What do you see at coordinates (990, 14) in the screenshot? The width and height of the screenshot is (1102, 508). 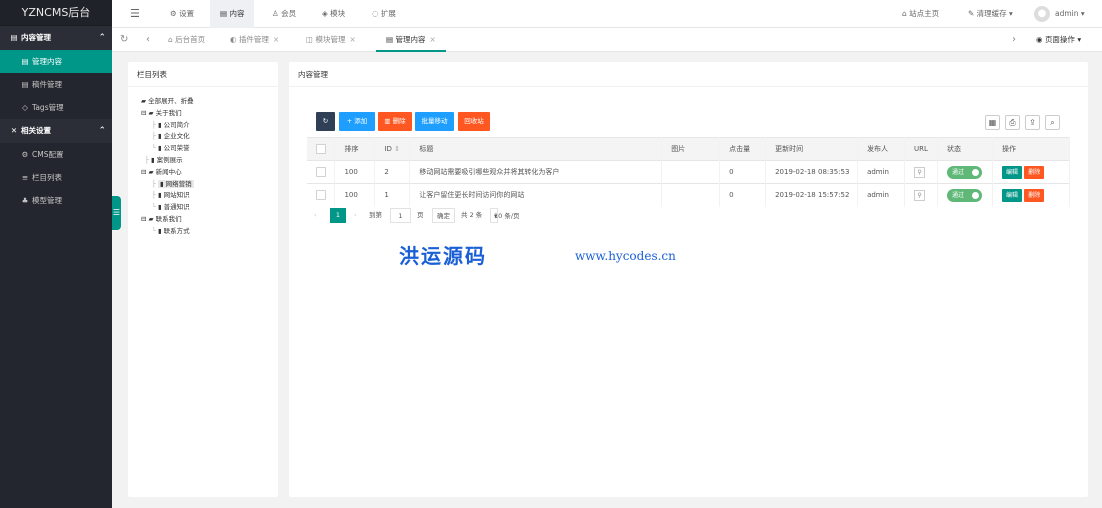 I see `clear-cache-dropdown: ✎ 清理缓存 ▾` at bounding box center [990, 14].